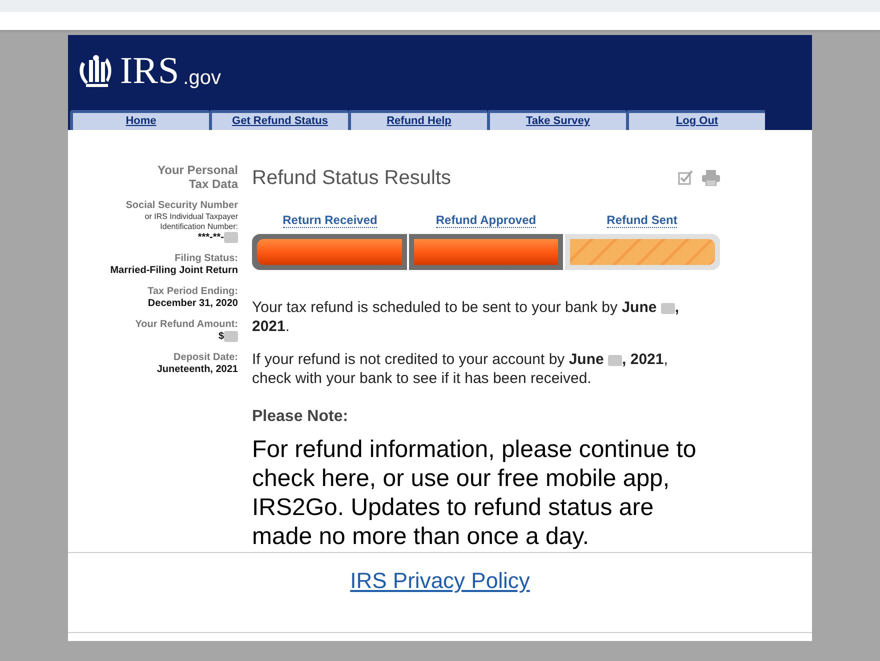  Describe the element at coordinates (440, 578) in the screenshot. I see `privacy-policy-link: IRS Privacy Policy` at that location.